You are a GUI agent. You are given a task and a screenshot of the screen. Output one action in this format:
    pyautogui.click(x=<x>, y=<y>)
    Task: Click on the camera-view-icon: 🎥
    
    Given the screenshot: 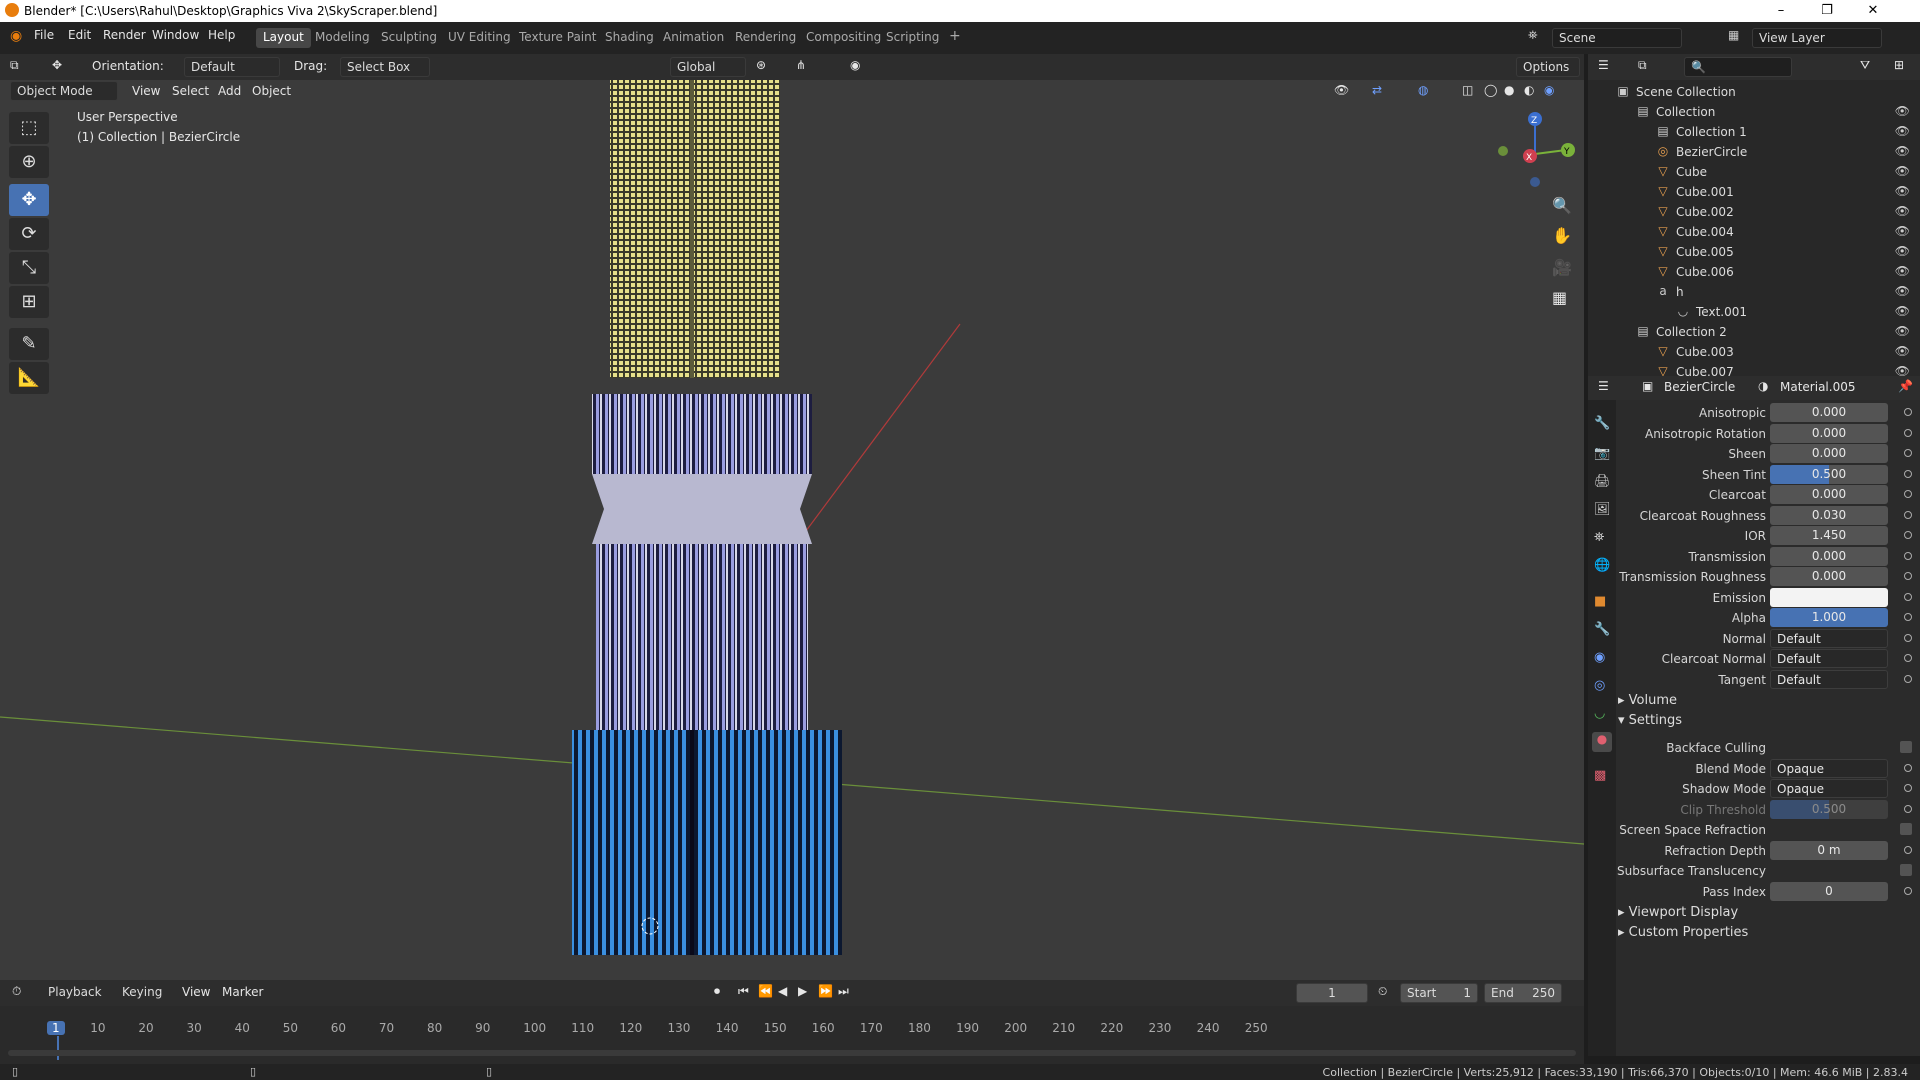 What is the action you would take?
    pyautogui.click(x=1562, y=267)
    